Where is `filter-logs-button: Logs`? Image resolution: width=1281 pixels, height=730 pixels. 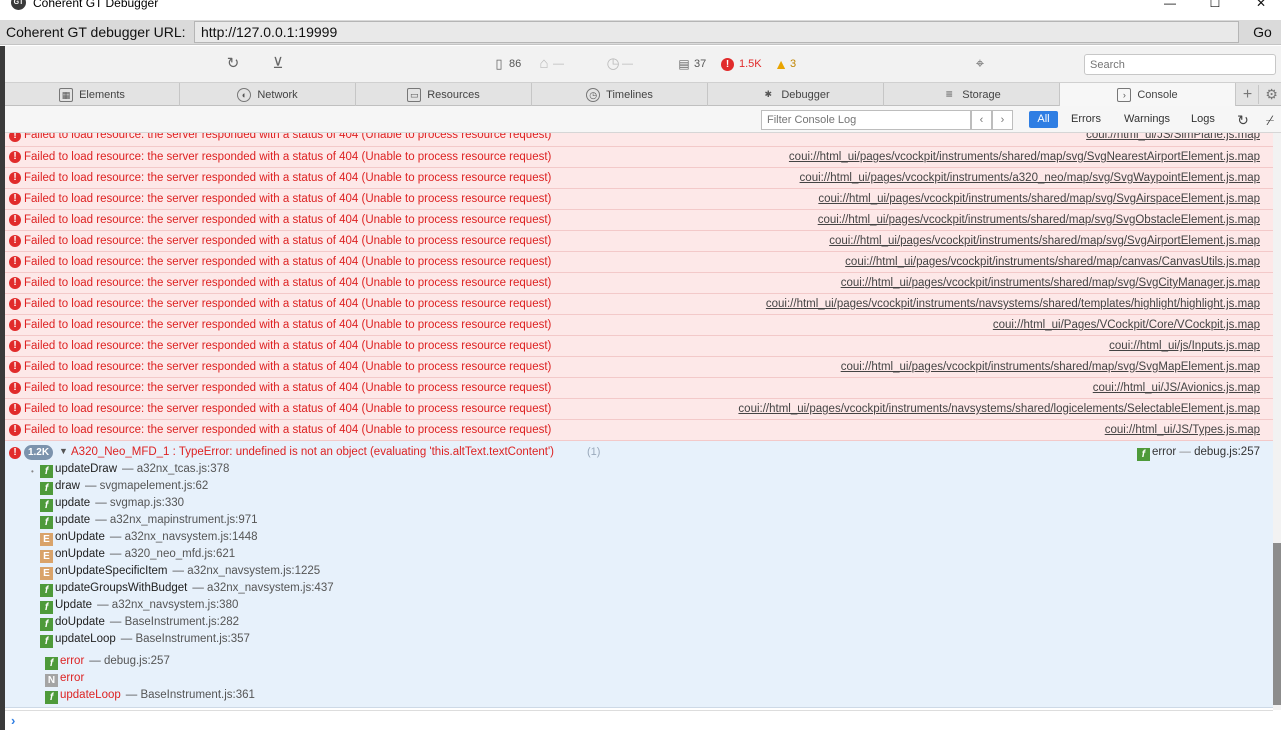 filter-logs-button: Logs is located at coordinates (1203, 119).